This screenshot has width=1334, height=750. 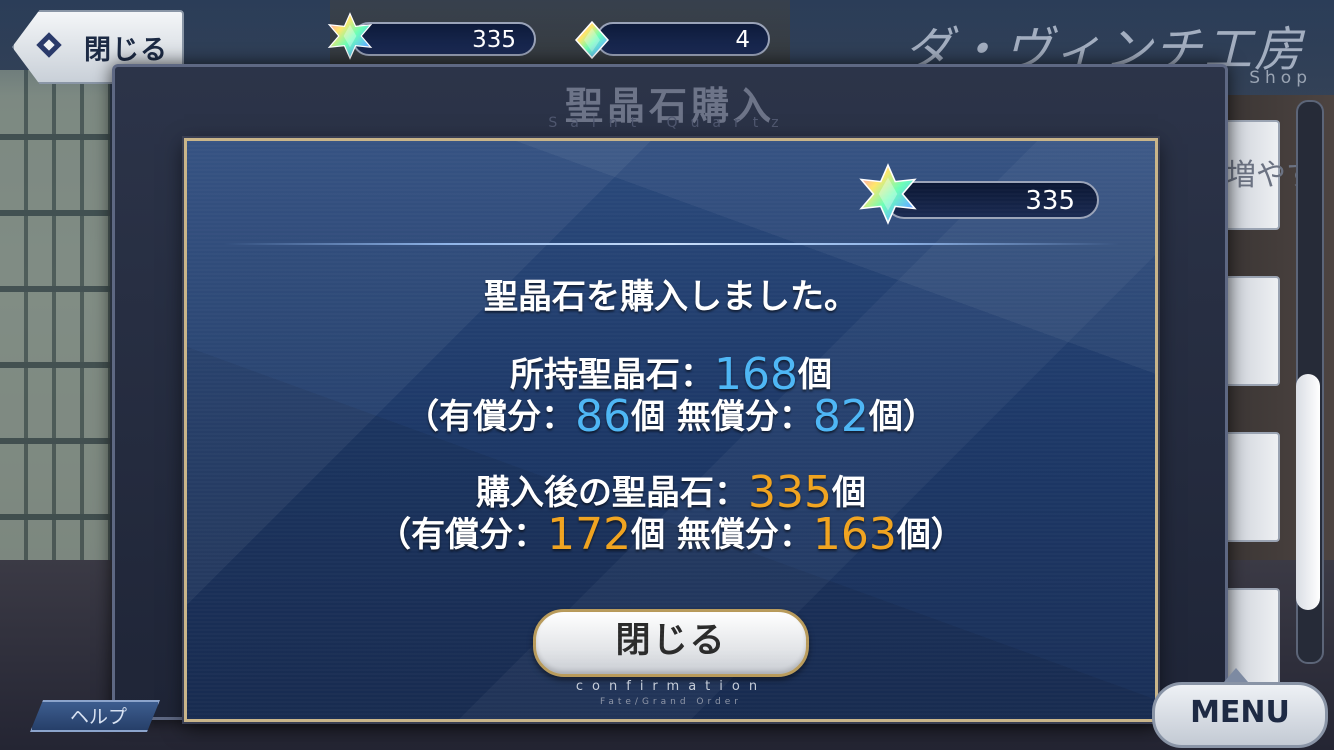 I want to click on quartz-fragment-counter: 4, so click(x=683, y=39).